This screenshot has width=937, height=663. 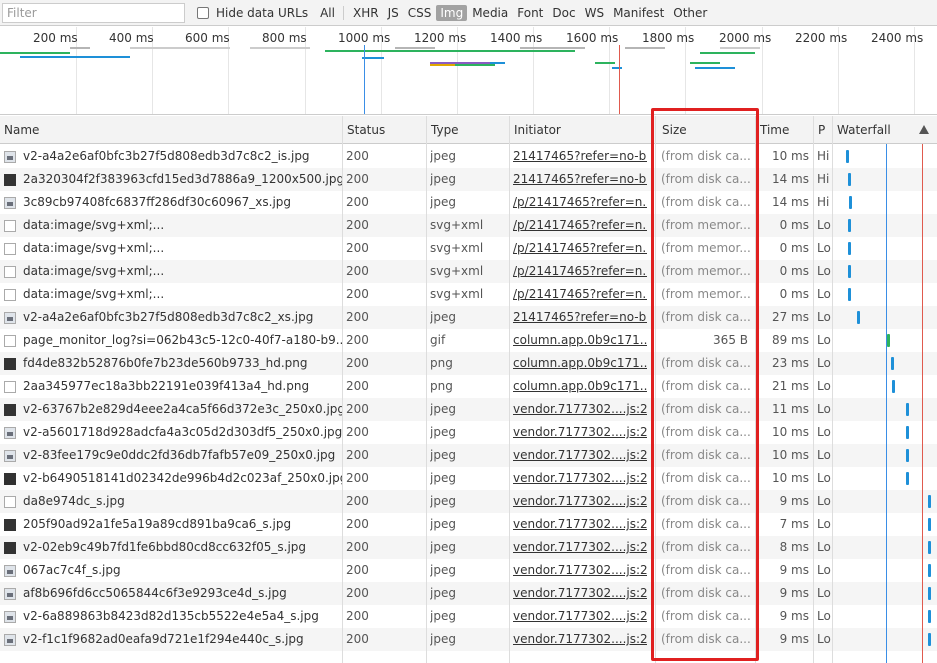 What do you see at coordinates (327, 13) in the screenshot?
I see `filter-type-all: All` at bounding box center [327, 13].